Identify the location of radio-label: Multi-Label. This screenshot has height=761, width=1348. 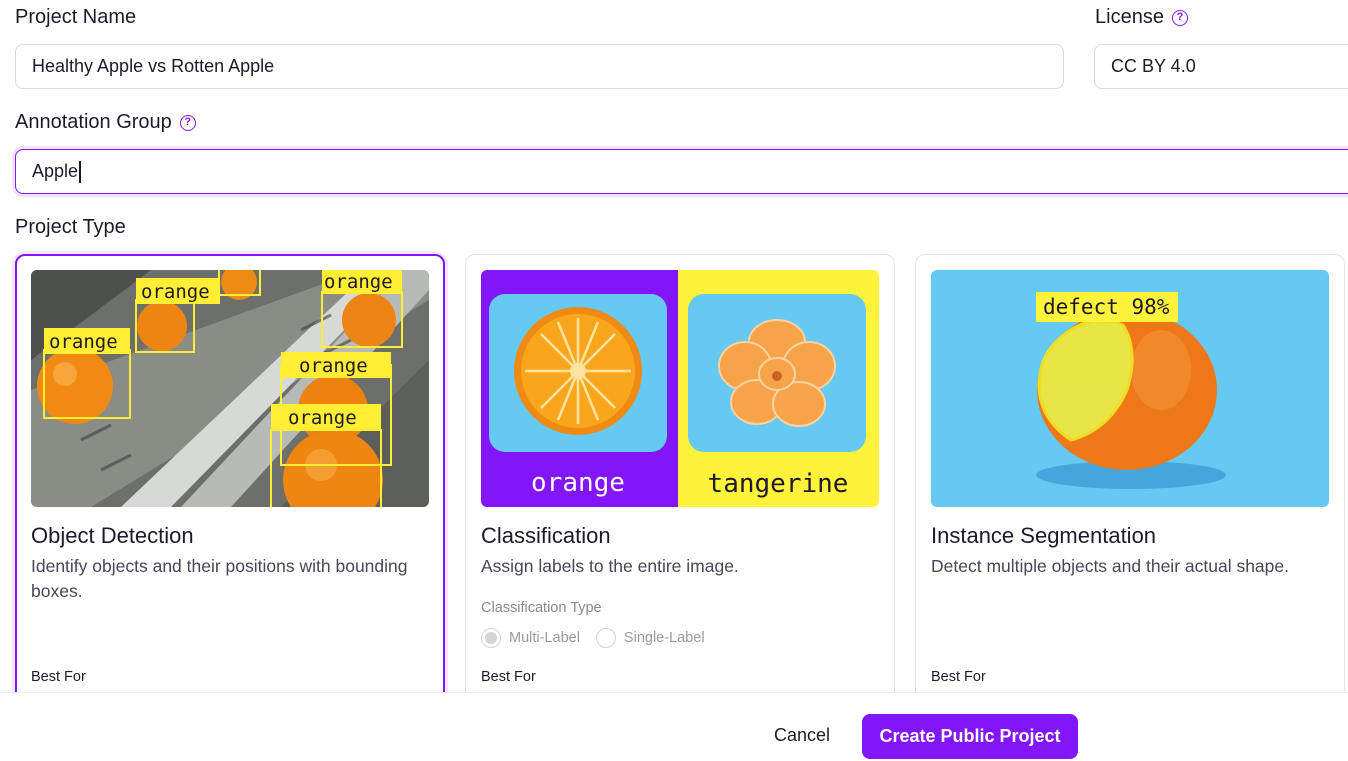
(544, 638).